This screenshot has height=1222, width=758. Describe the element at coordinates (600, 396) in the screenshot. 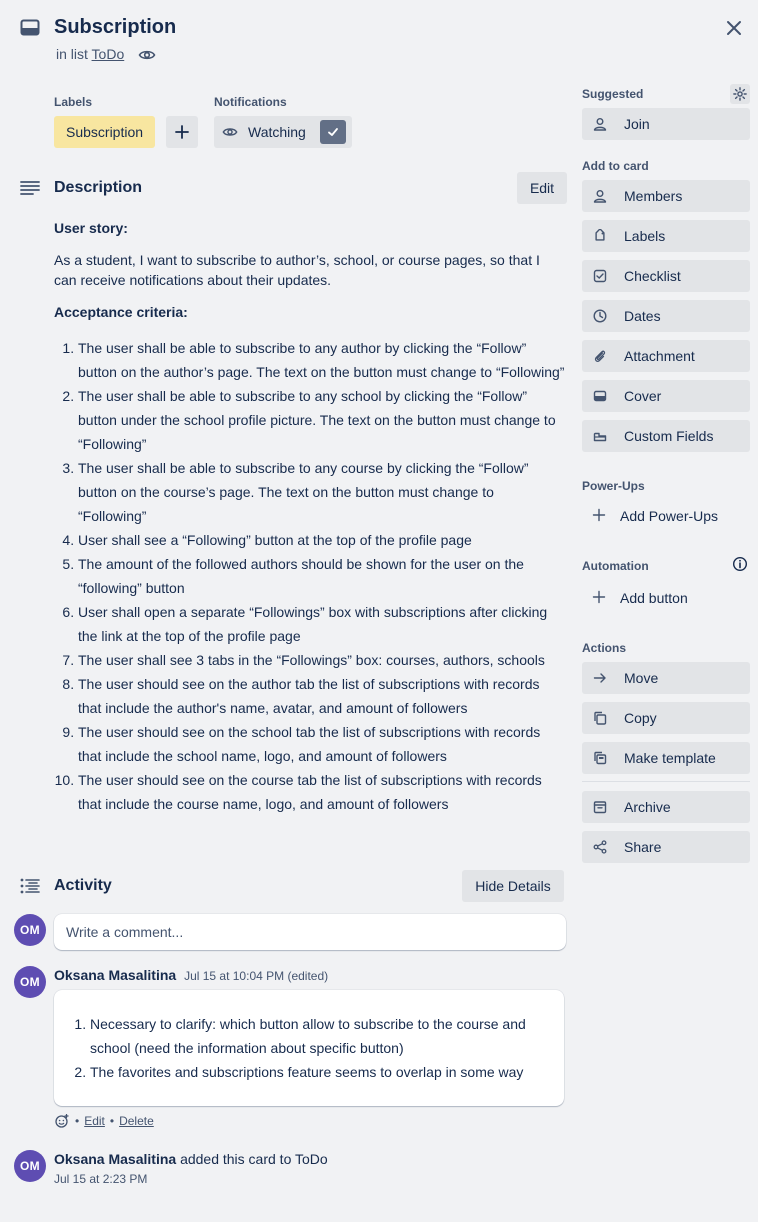

I see `cover-icon` at that location.